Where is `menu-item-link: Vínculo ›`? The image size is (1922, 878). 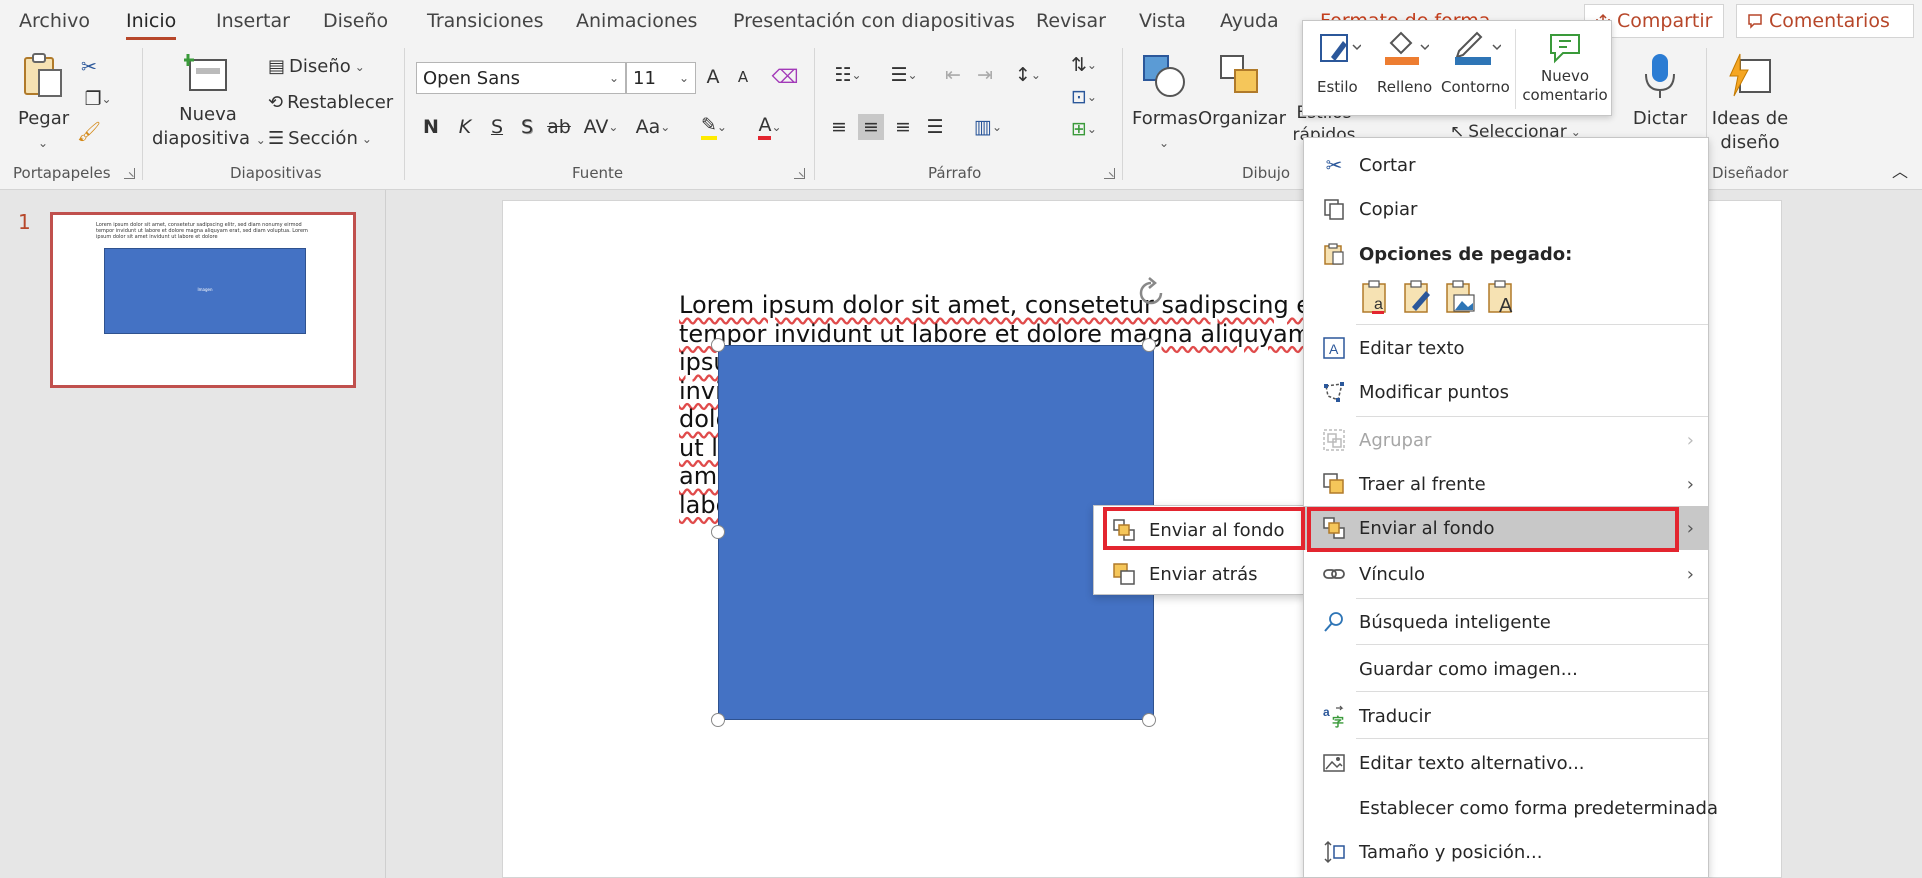 menu-item-link: Vínculo › is located at coordinates (1506, 574).